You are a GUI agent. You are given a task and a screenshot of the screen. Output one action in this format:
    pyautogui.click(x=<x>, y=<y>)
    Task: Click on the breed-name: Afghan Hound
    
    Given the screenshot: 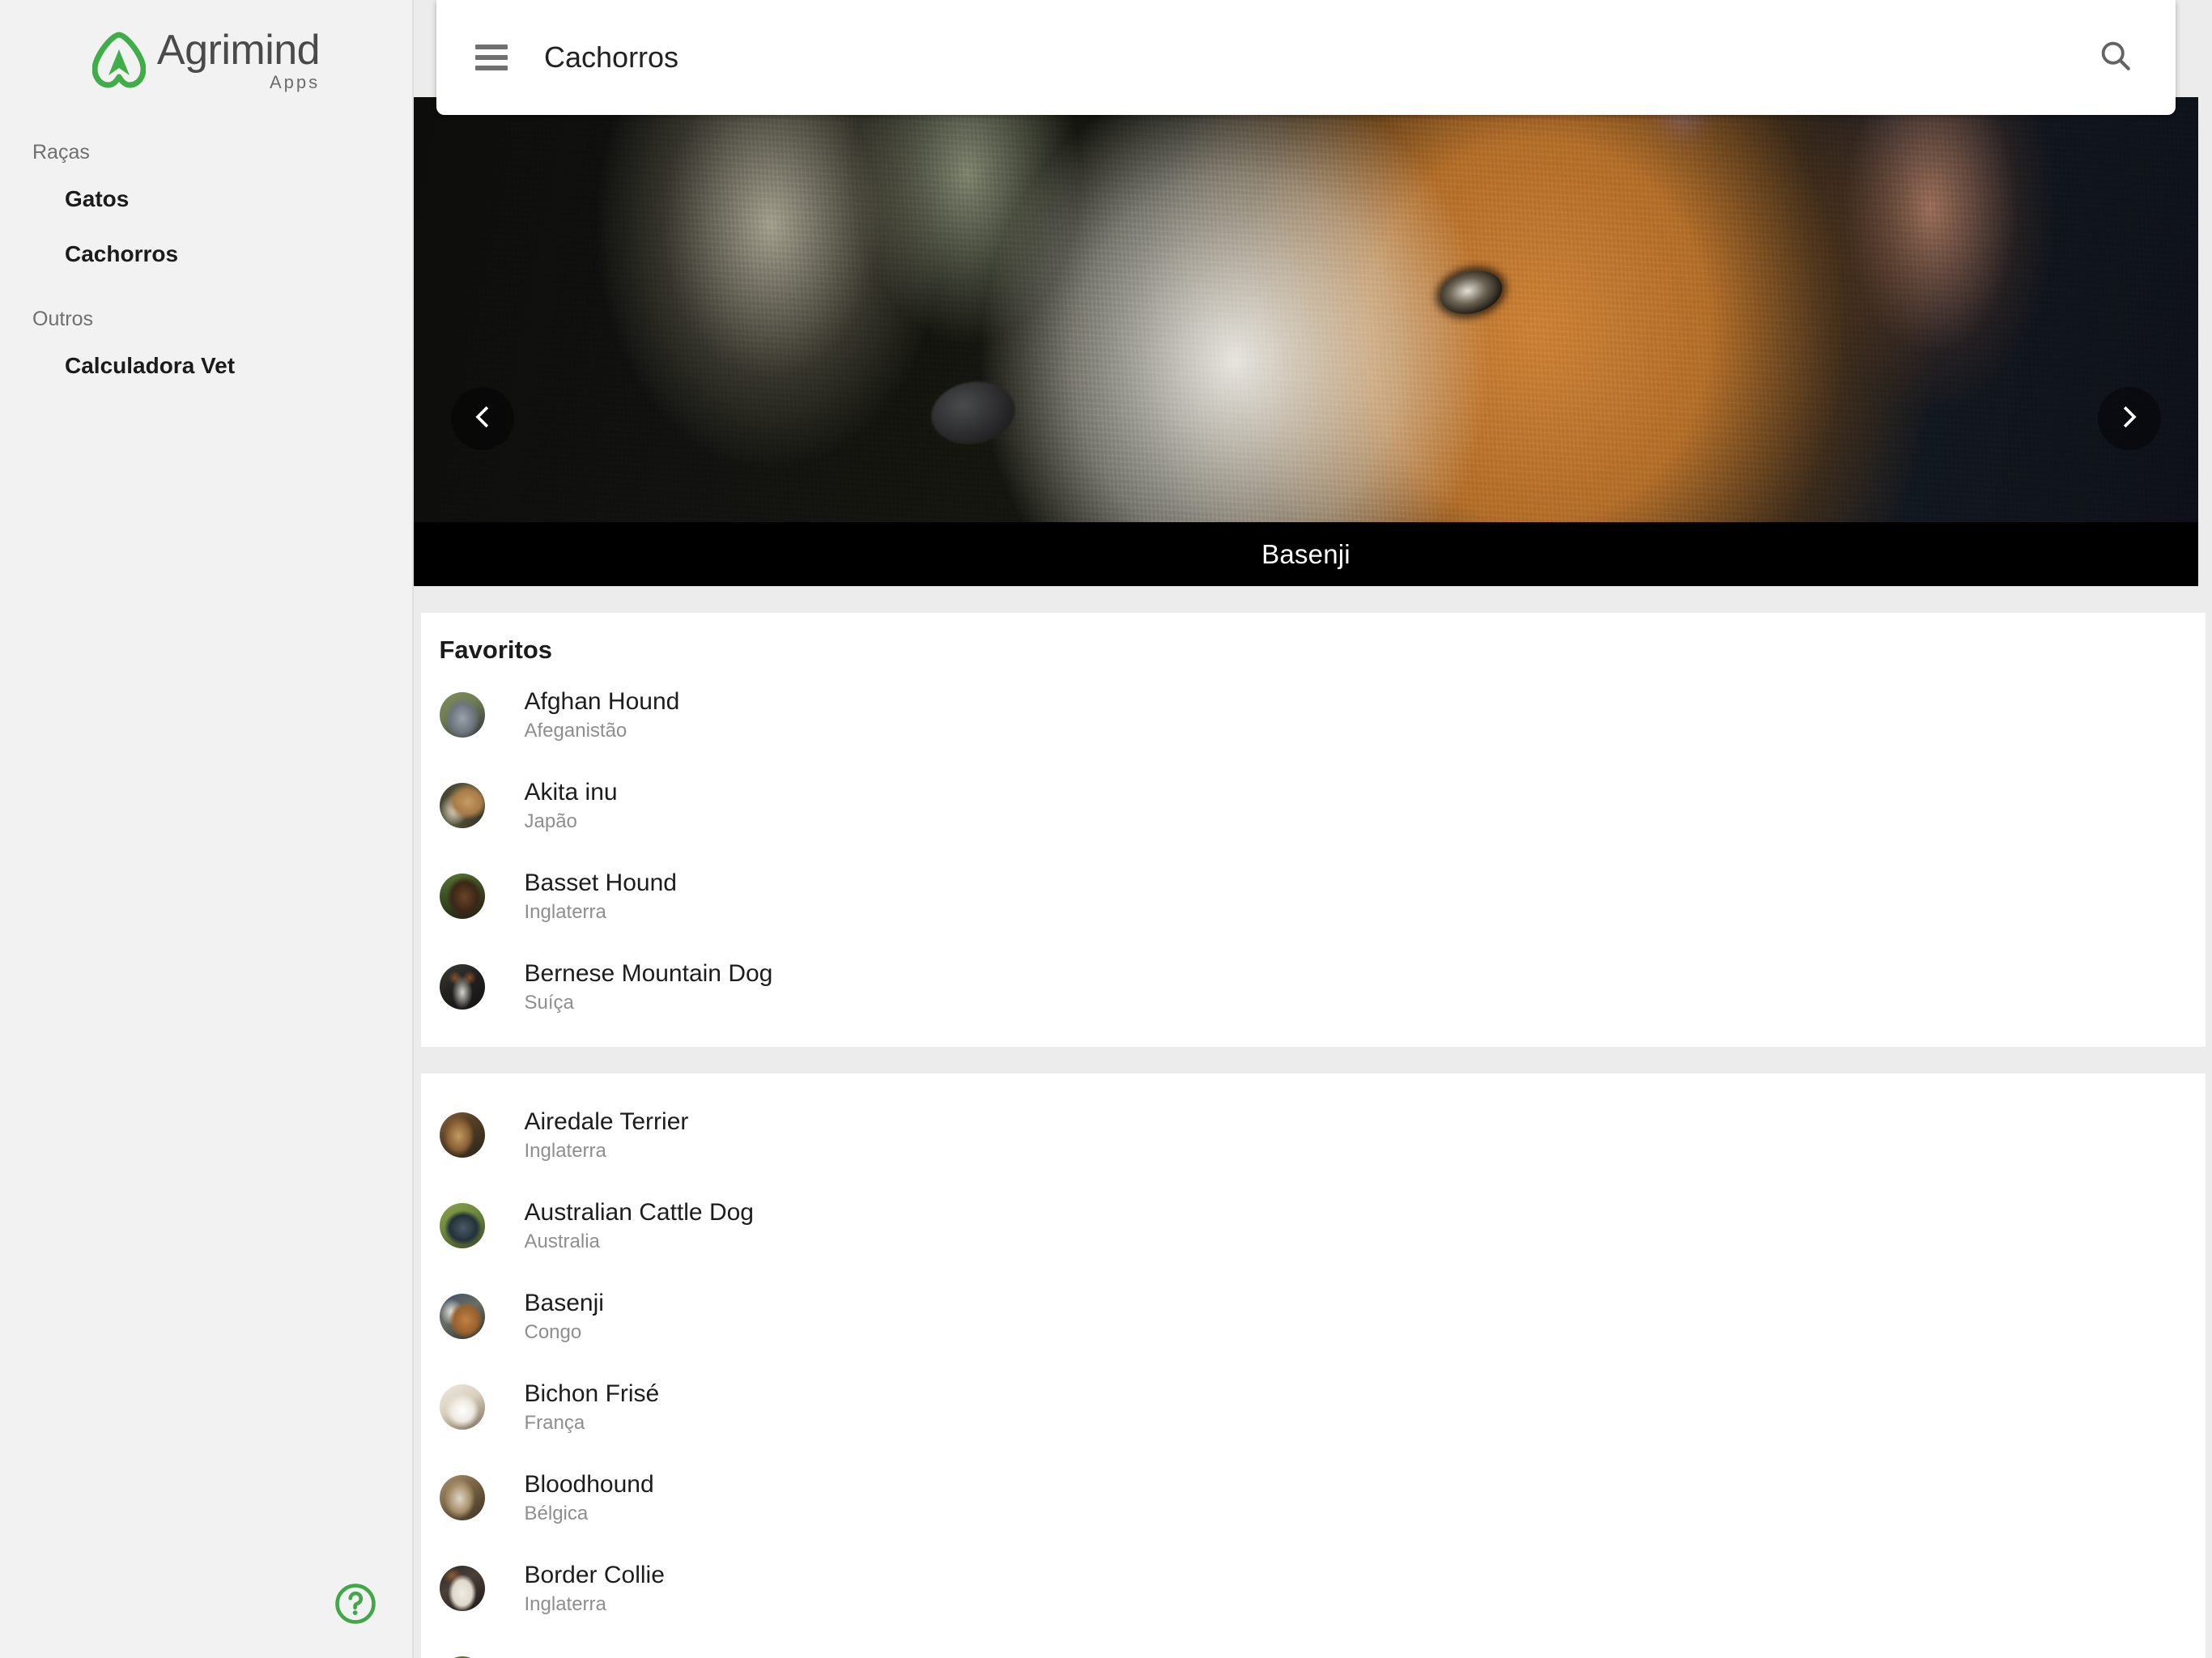 What is the action you would take?
    pyautogui.click(x=602, y=701)
    